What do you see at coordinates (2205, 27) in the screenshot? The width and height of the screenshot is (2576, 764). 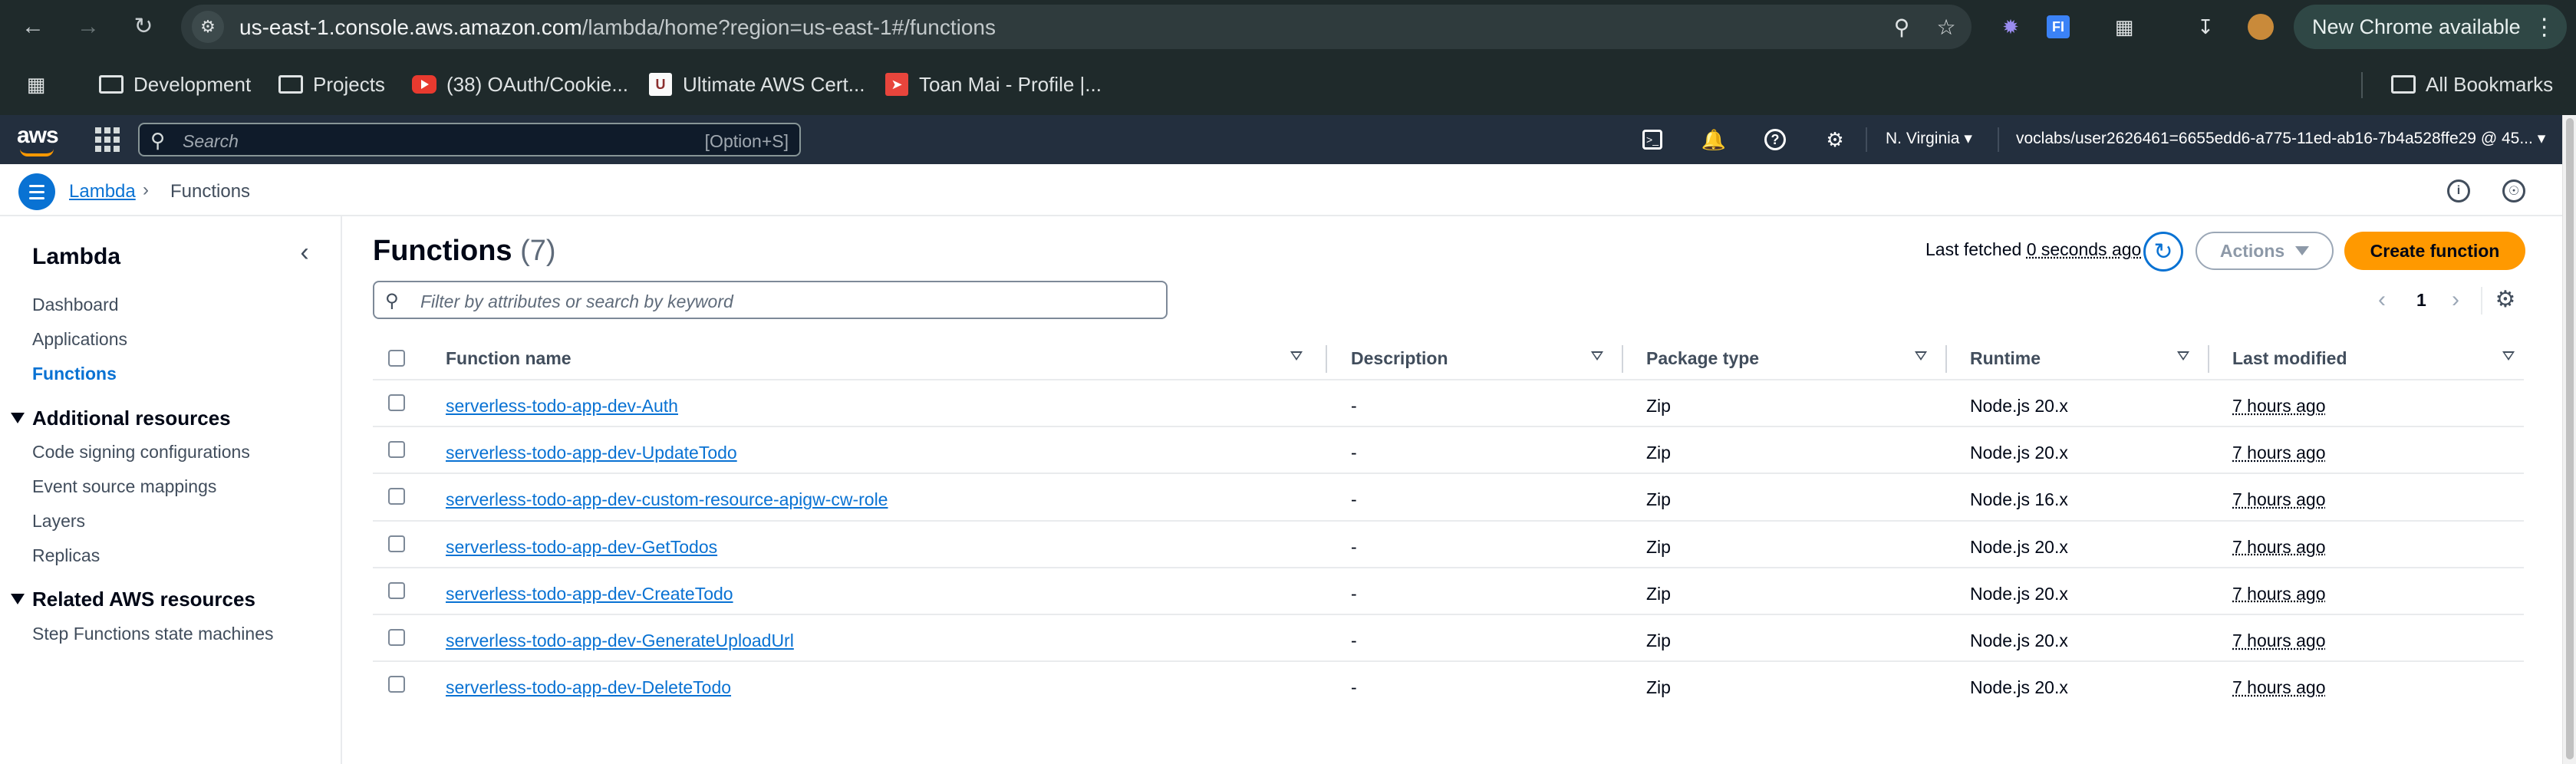 I see `downloads-icon: ↧` at bounding box center [2205, 27].